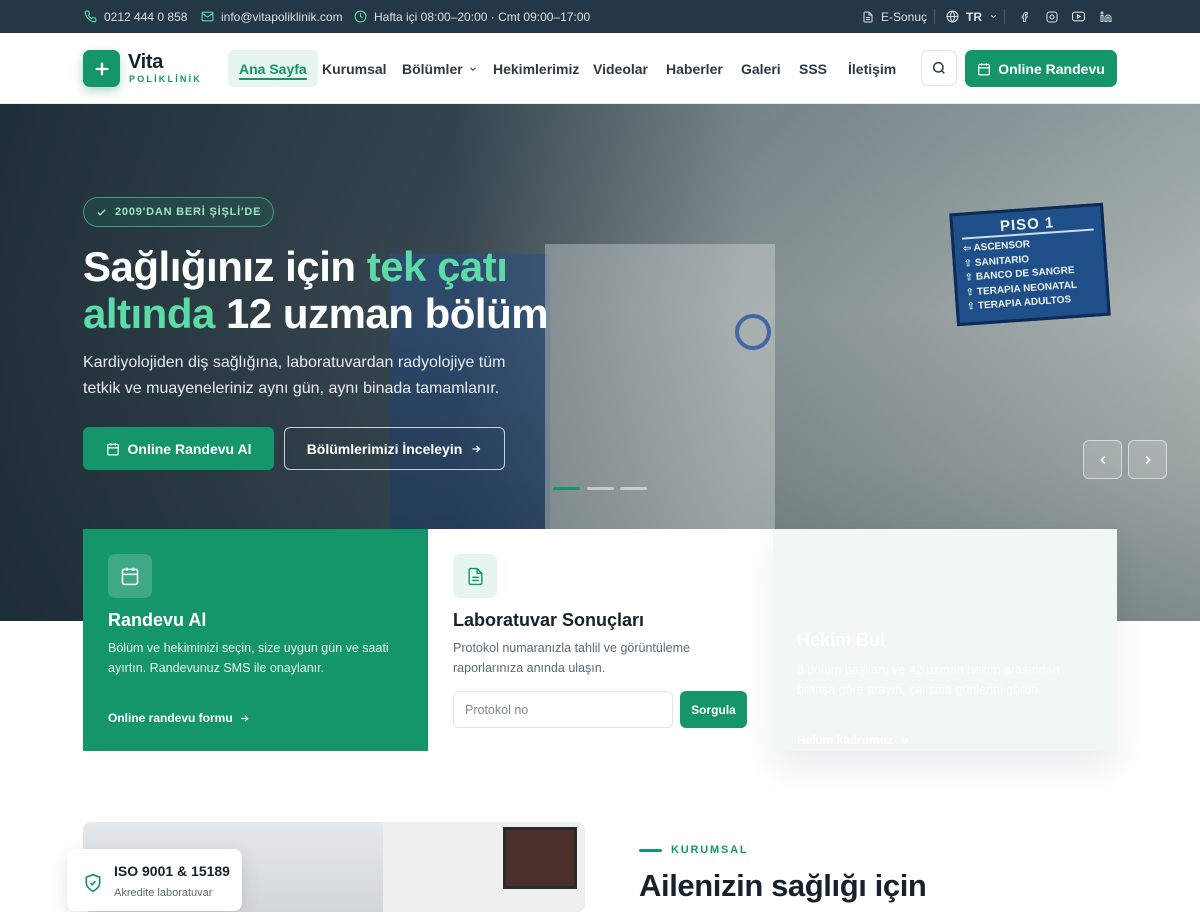 The image size is (1200, 912). I want to click on logo-name: Vita, so click(145, 62).